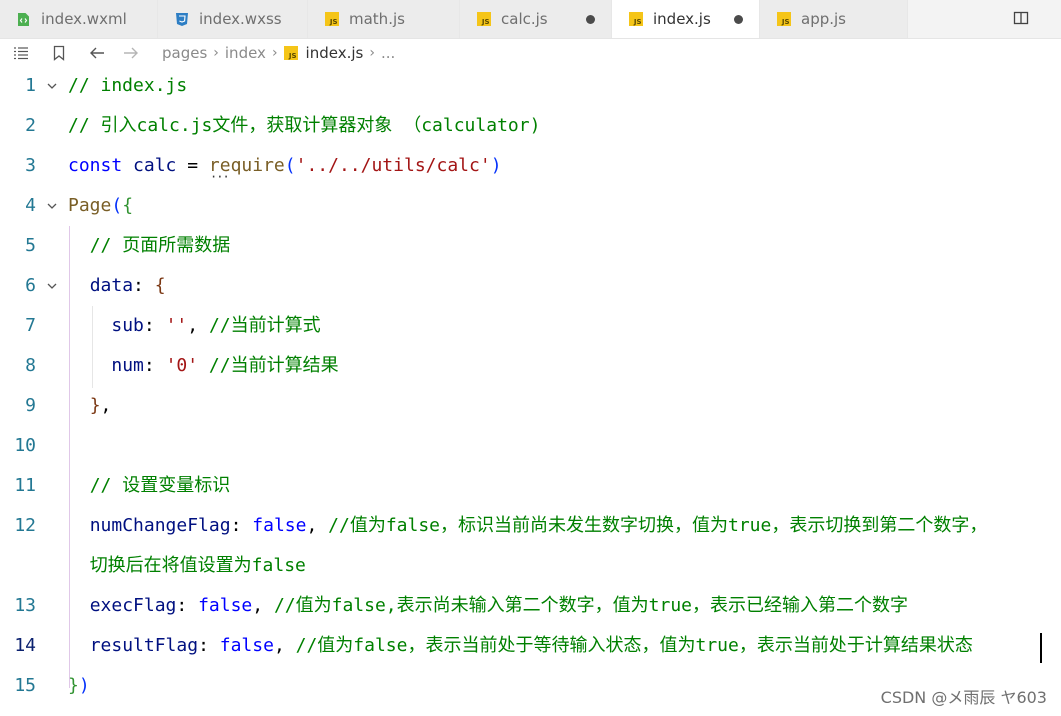  I want to click on line-number: 5, so click(30, 245).